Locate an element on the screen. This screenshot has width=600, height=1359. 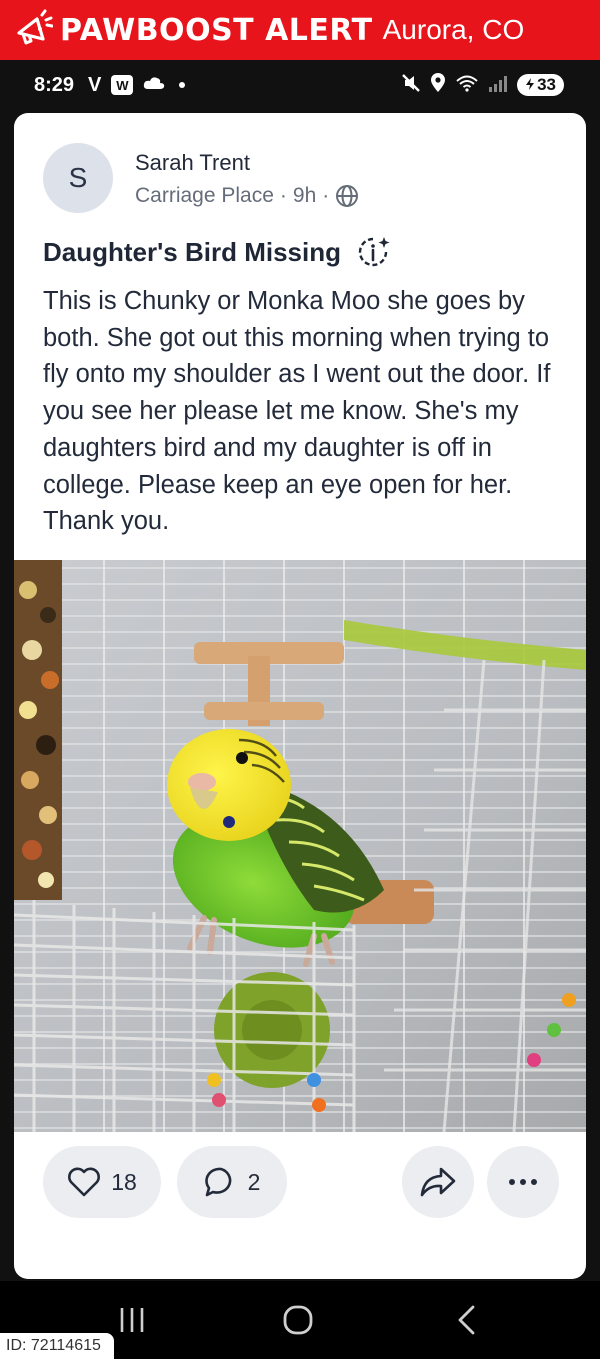
avatar: S is located at coordinates (78, 178).